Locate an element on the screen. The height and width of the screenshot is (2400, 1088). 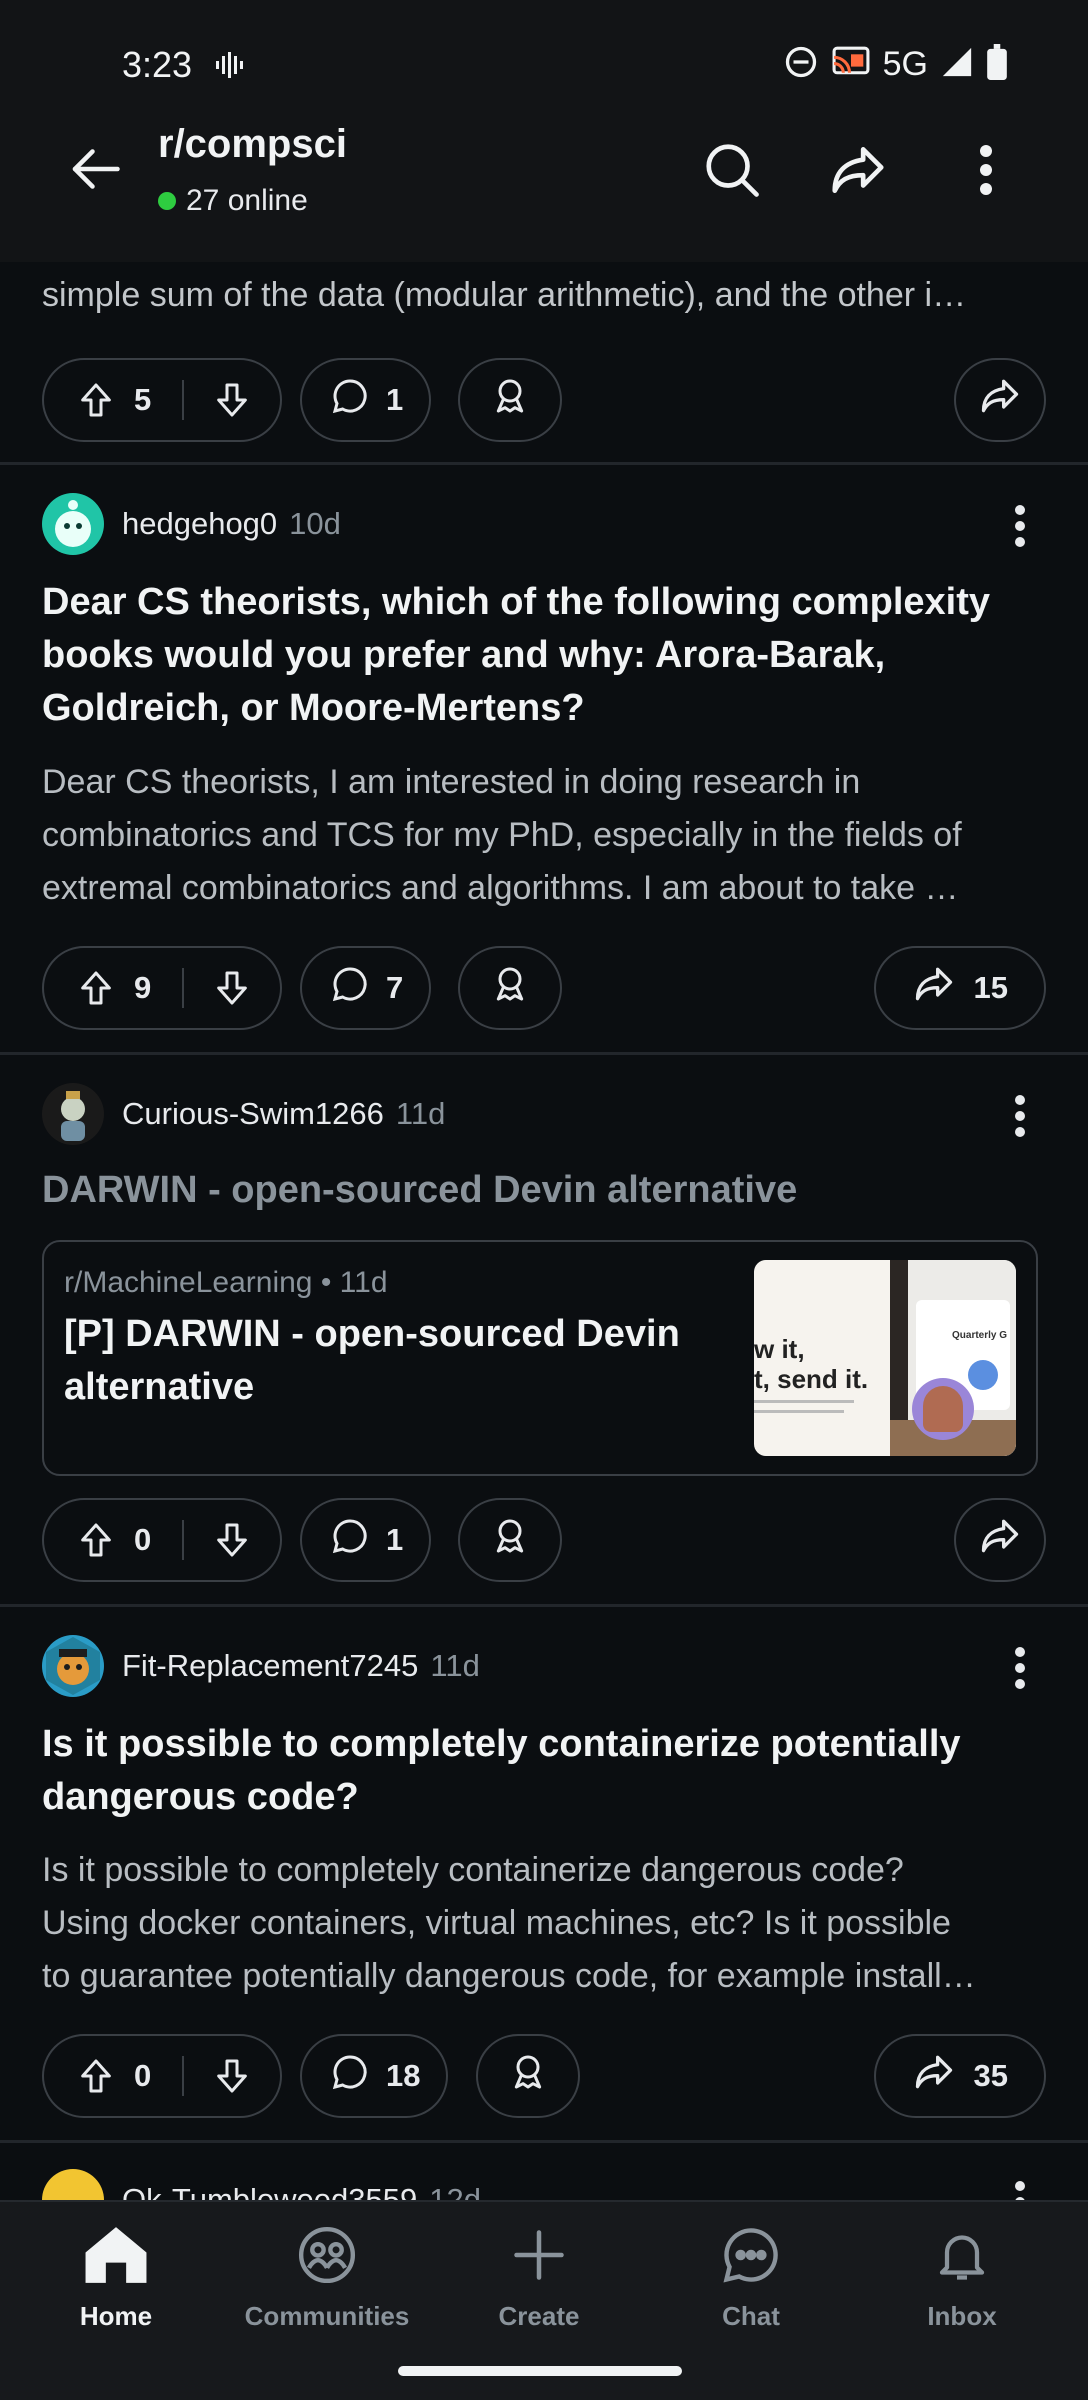
nav-label: Communities is located at coordinates (327, 2316).